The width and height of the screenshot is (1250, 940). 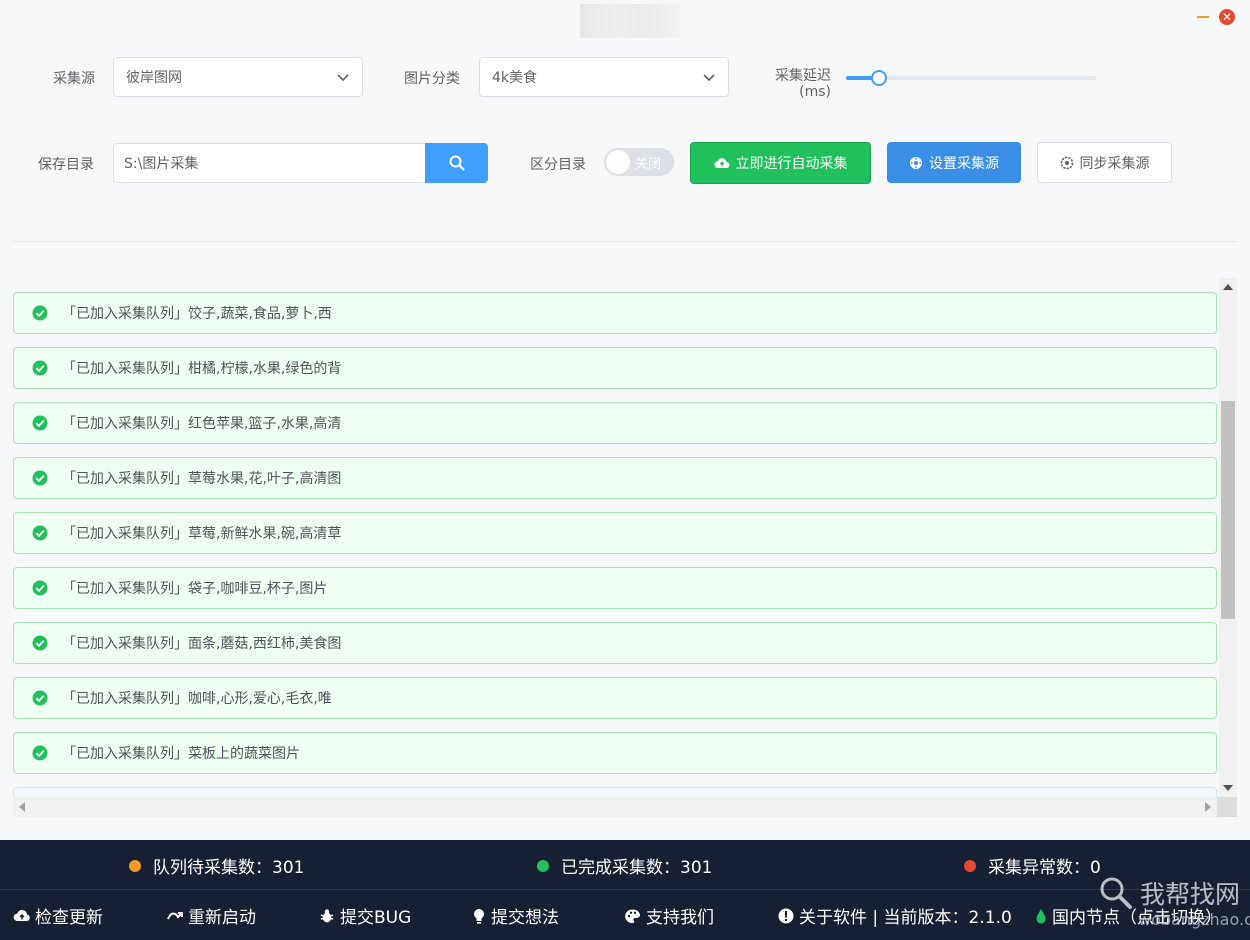 What do you see at coordinates (229, 868) in the screenshot?
I see `pending-count-text: 队列待采集数：301` at bounding box center [229, 868].